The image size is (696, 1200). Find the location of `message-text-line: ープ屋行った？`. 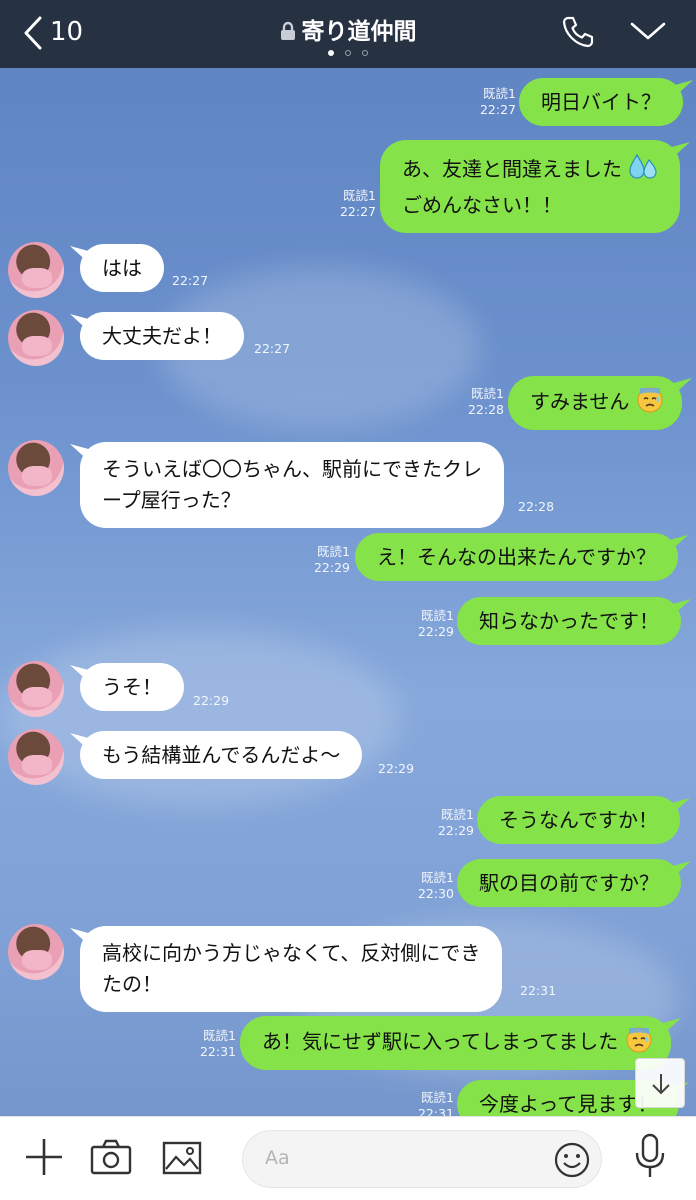

message-text-line: ープ屋行った？ is located at coordinates (171, 500).